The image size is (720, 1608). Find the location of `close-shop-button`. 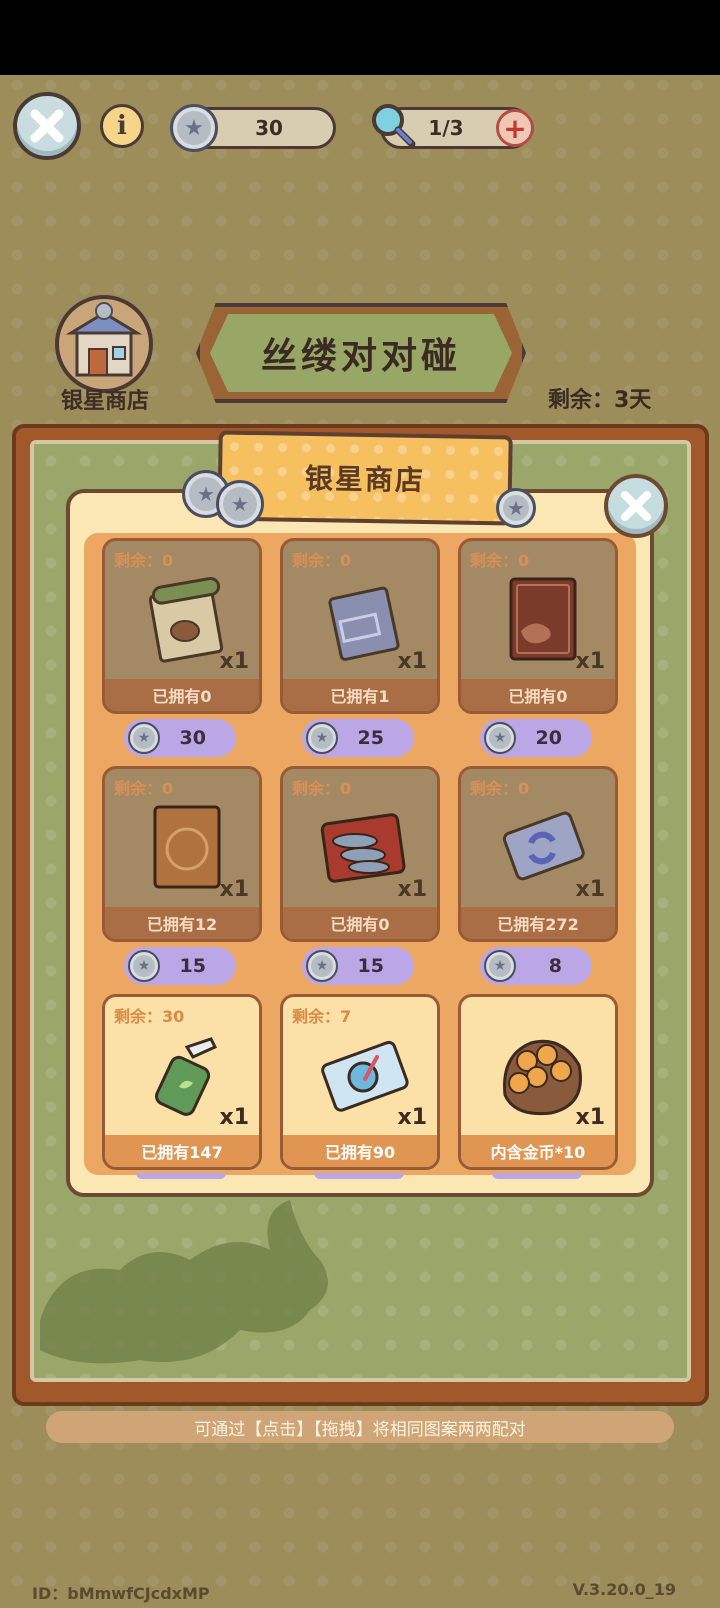

close-shop-button is located at coordinates (636, 506).